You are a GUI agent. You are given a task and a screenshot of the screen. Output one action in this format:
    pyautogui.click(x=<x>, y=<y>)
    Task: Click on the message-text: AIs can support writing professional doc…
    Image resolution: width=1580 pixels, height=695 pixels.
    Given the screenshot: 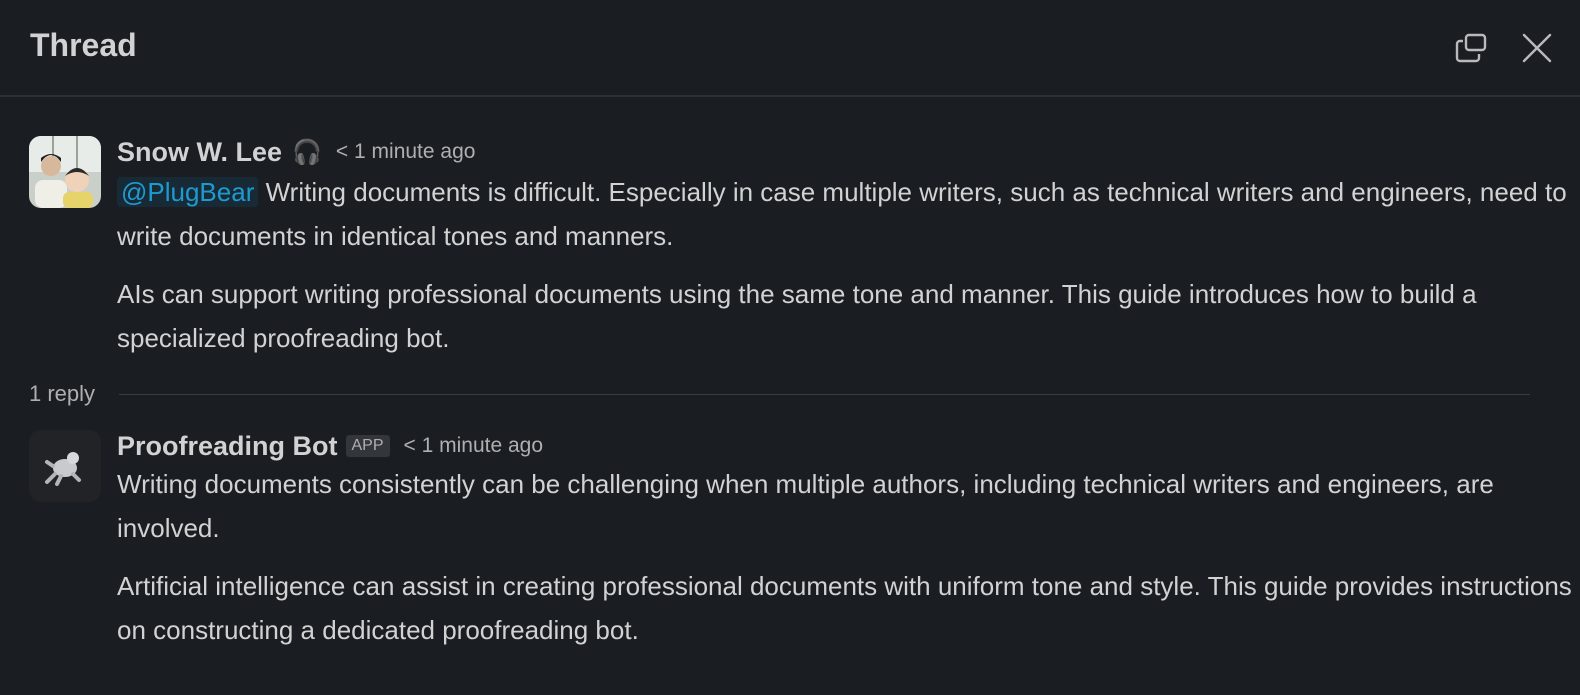 What is the action you would take?
    pyautogui.click(x=797, y=316)
    